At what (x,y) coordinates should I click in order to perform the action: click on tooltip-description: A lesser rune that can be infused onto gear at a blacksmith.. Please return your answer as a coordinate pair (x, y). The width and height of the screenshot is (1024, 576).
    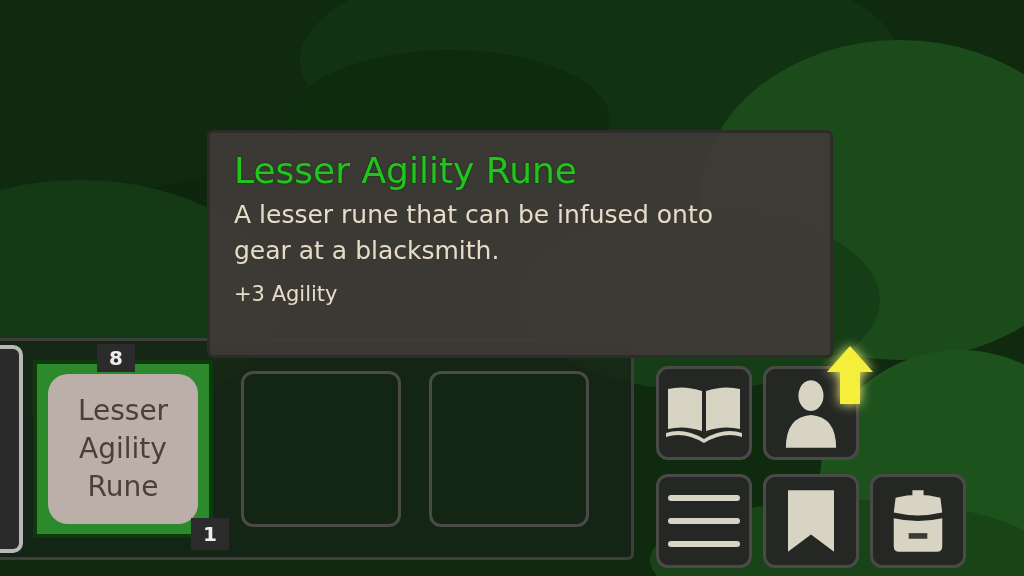
    Looking at the image, I should click on (474, 233).